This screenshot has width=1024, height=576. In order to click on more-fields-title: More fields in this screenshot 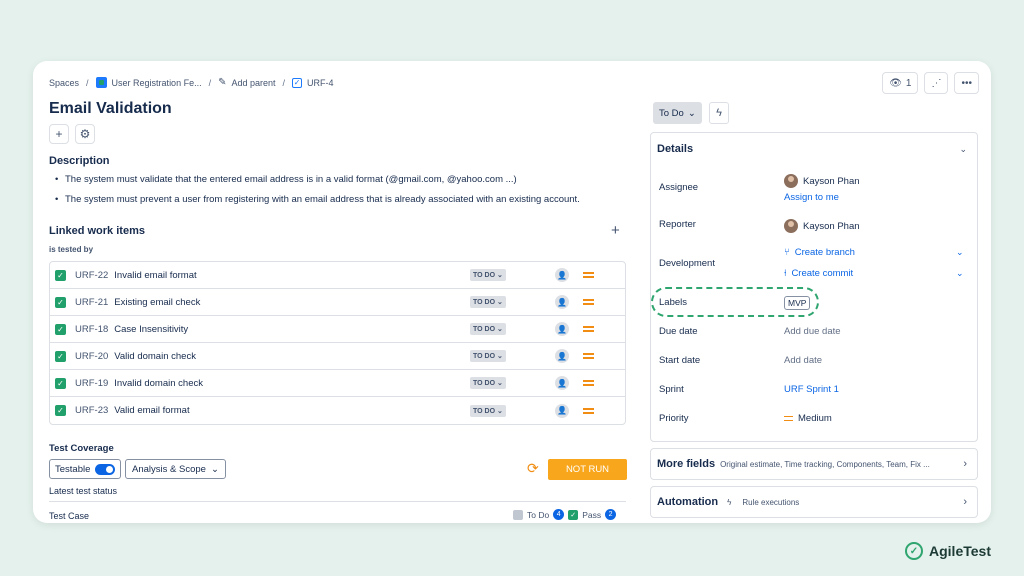, I will do `click(686, 464)`.